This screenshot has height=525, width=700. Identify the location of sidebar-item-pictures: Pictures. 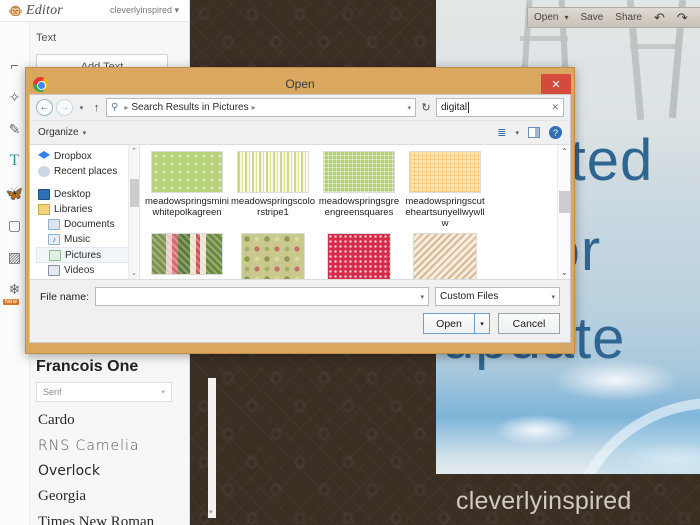
(83, 255).